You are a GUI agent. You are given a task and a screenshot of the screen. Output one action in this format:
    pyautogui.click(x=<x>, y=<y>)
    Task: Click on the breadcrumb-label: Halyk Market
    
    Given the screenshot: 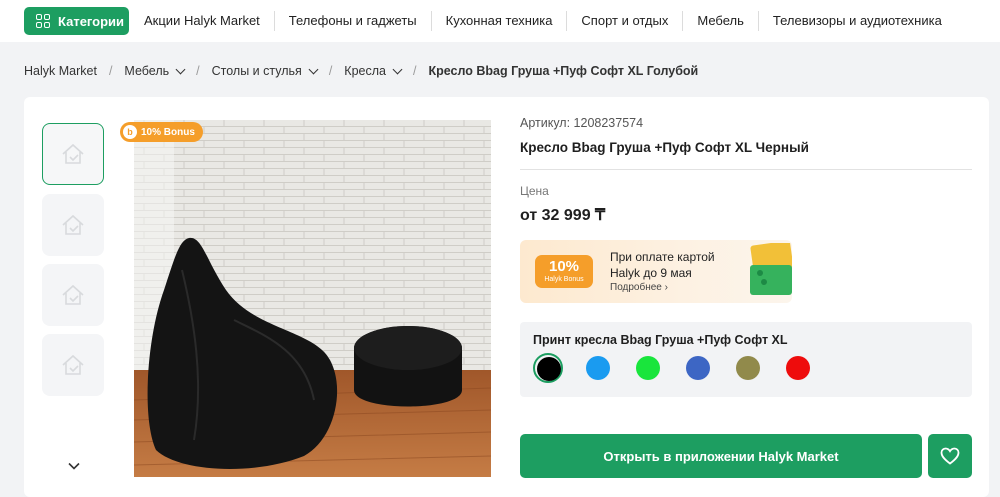 What is the action you would take?
    pyautogui.click(x=60, y=71)
    